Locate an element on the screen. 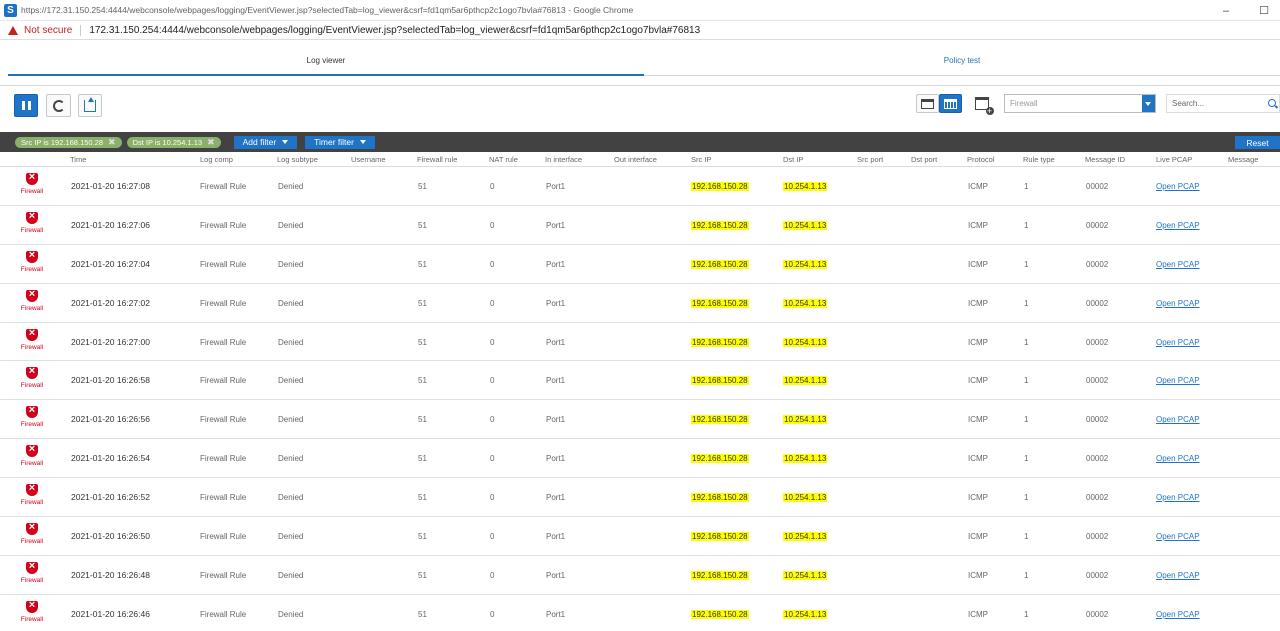 This screenshot has width=1280, height=631. pause-button is located at coordinates (26, 105).